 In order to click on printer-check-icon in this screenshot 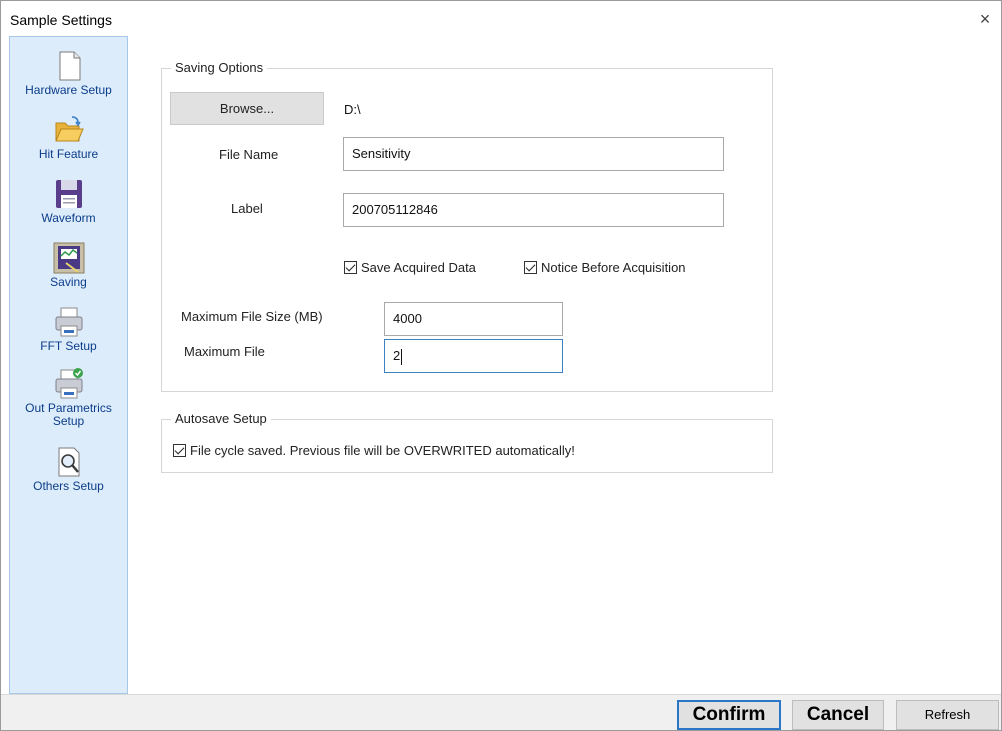, I will do `click(69, 383)`.